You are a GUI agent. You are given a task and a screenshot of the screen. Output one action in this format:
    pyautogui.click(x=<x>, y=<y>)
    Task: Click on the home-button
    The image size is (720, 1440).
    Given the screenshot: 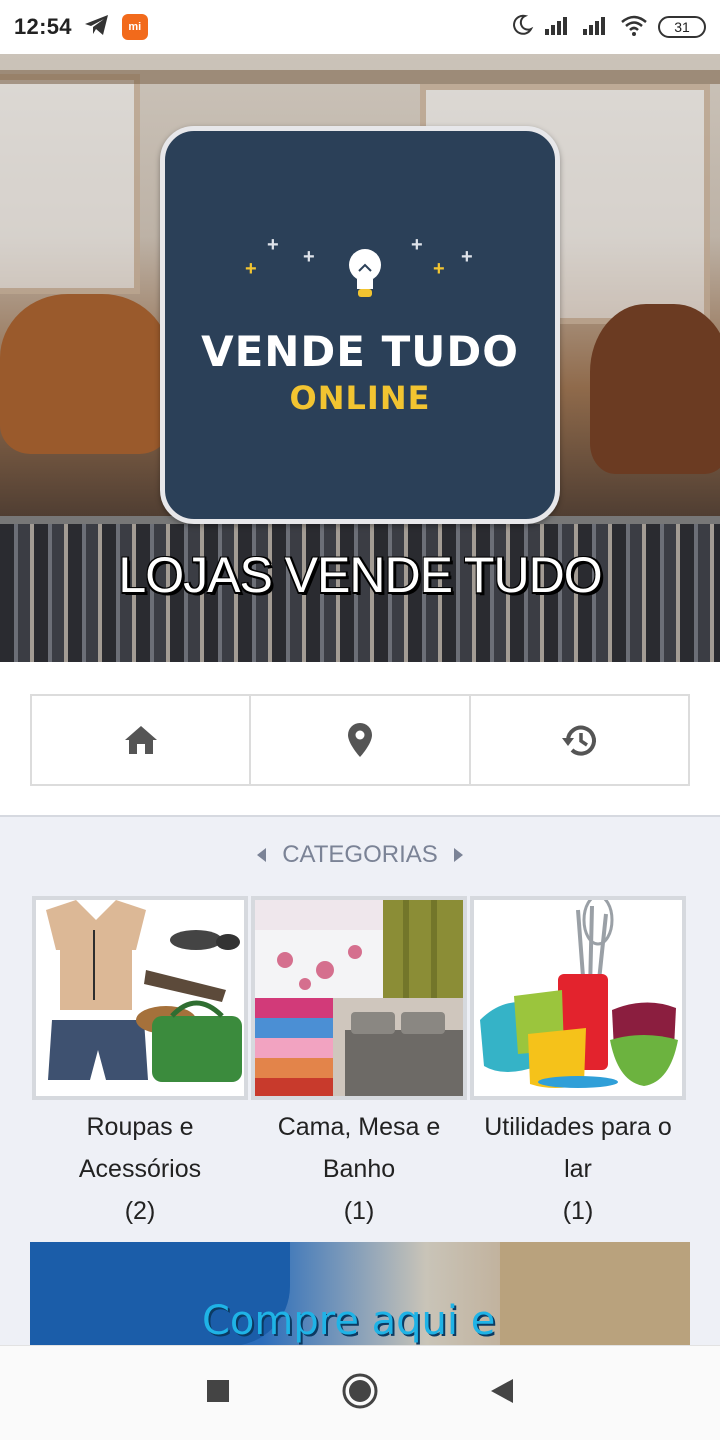 What is the action you would take?
    pyautogui.click(x=142, y=740)
    